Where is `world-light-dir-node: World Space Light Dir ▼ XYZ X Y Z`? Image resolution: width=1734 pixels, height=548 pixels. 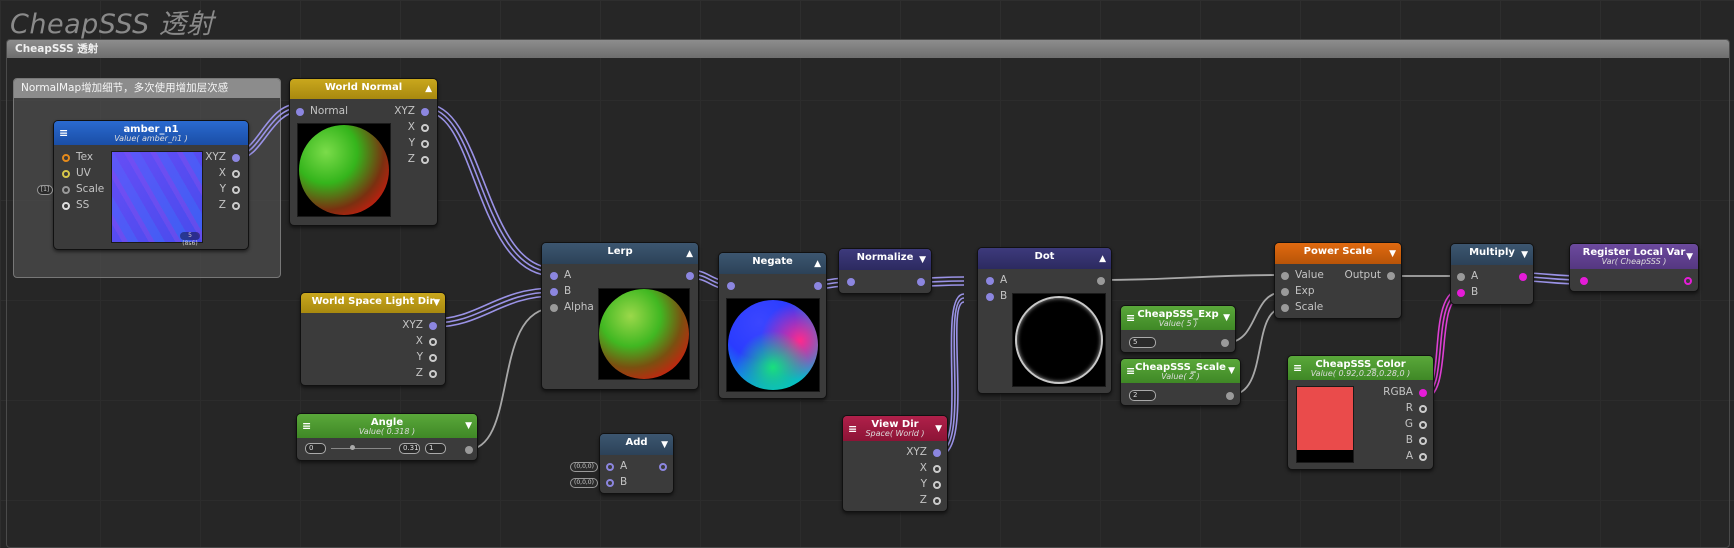 world-light-dir-node: World Space Light Dir ▼ XYZ X Y Z is located at coordinates (373, 339).